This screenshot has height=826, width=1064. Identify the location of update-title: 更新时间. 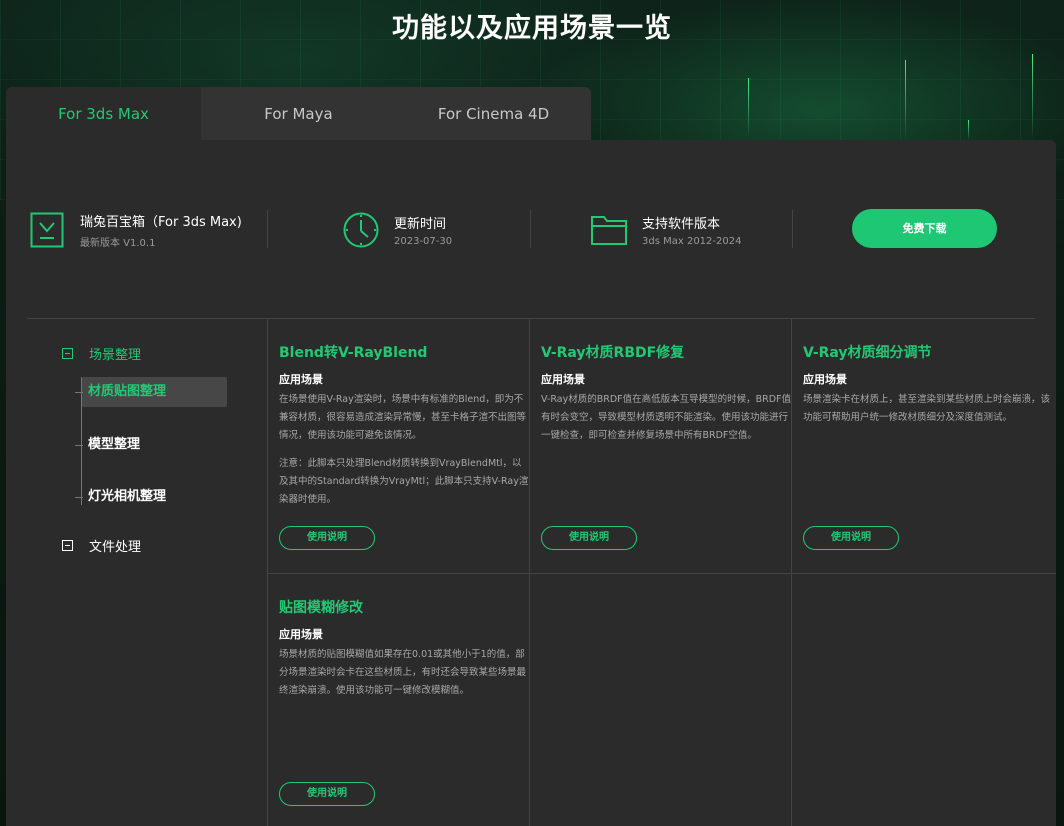
(420, 224).